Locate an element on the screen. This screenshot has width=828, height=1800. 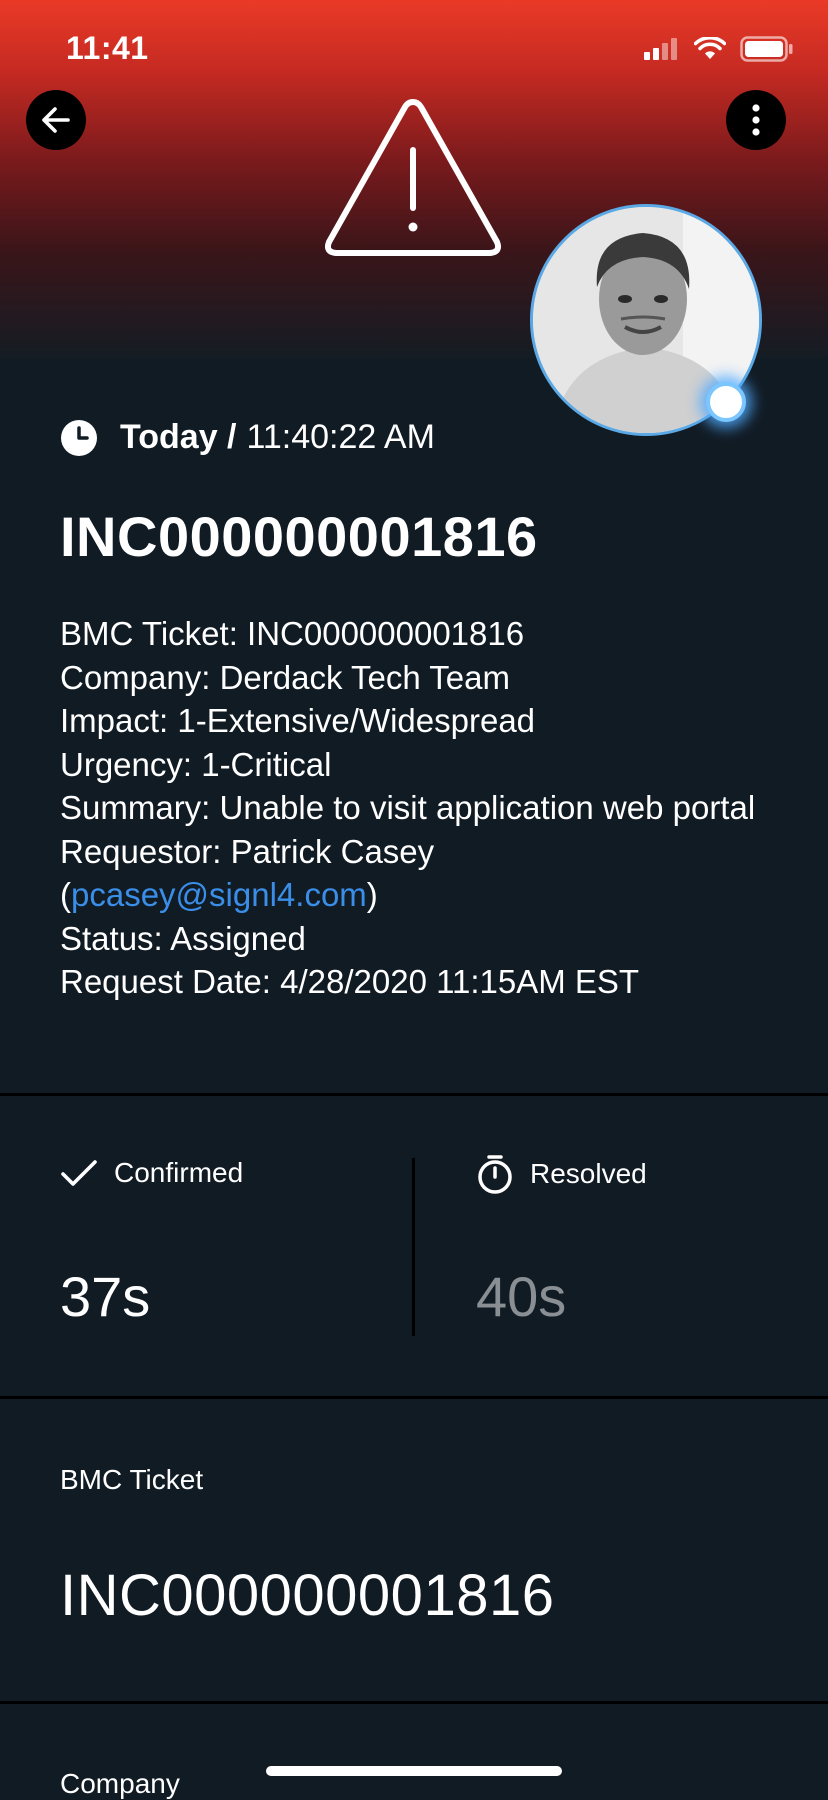
back-arrow-icon is located at coordinates (56, 120).